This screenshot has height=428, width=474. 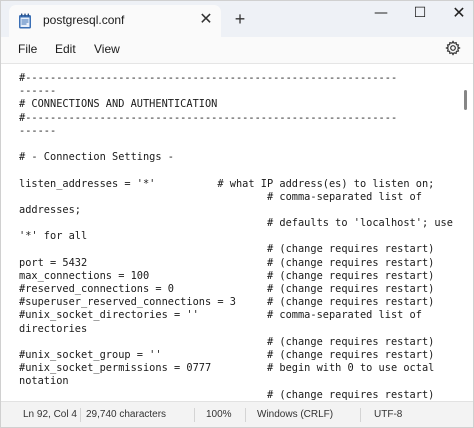 I want to click on menu-view: View, so click(x=107, y=49).